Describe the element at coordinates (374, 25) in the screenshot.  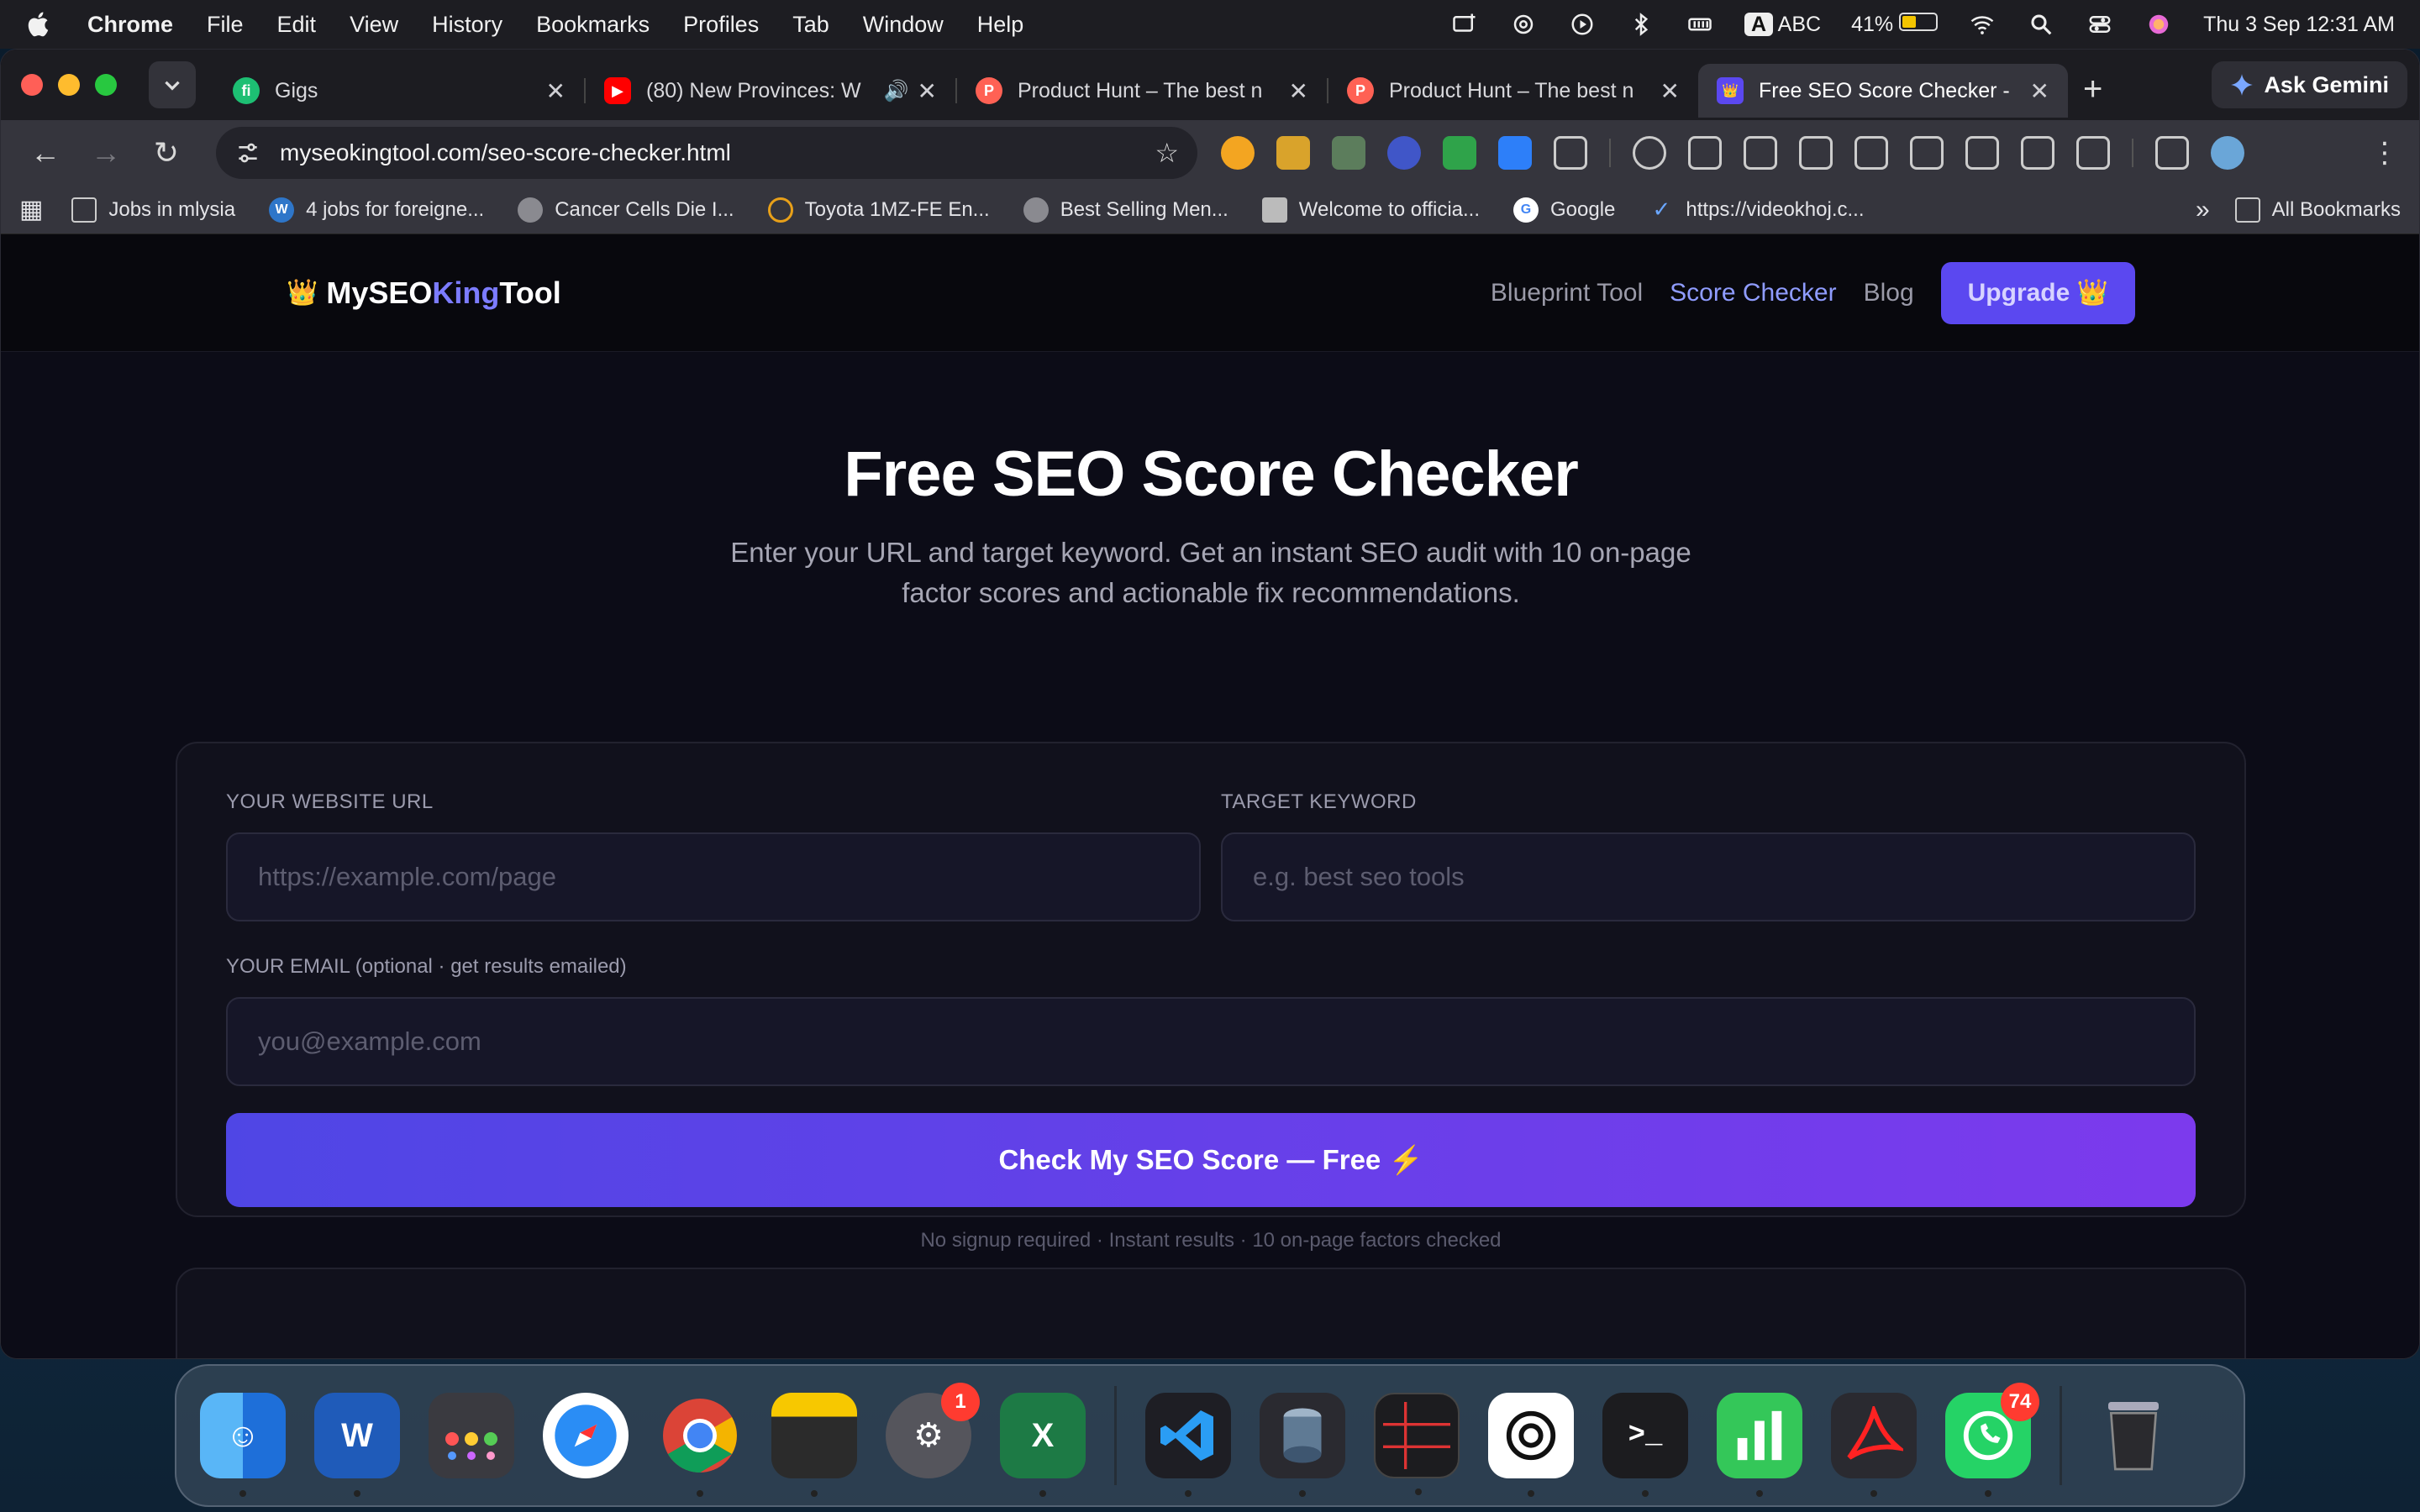
I see `menu-view: View` at that location.